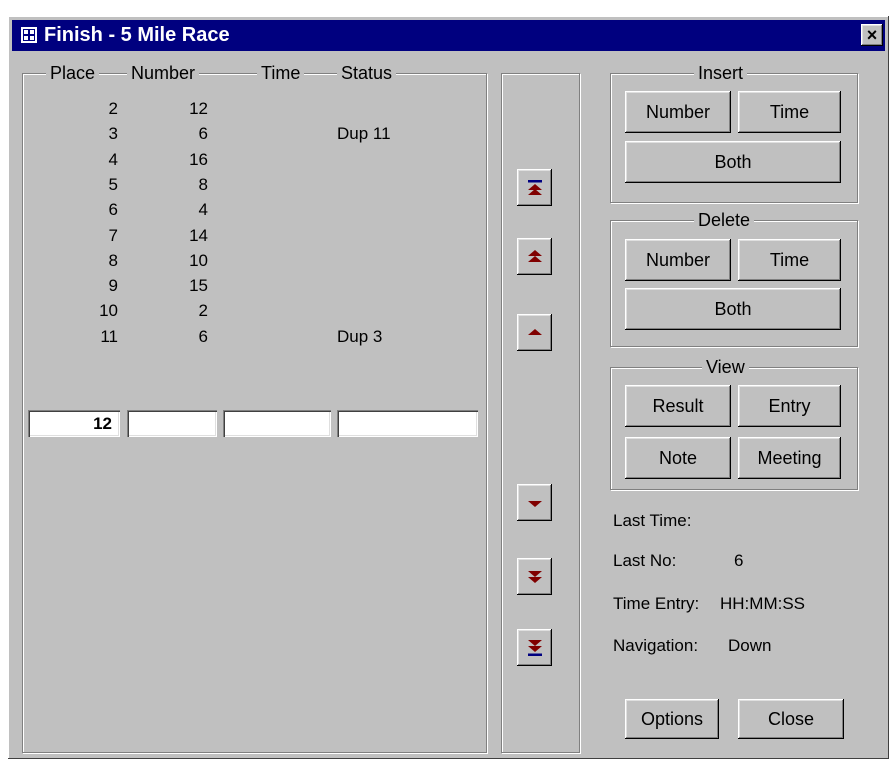 The width and height of the screenshot is (891, 761). I want to click on double-down-icon, so click(534, 576).